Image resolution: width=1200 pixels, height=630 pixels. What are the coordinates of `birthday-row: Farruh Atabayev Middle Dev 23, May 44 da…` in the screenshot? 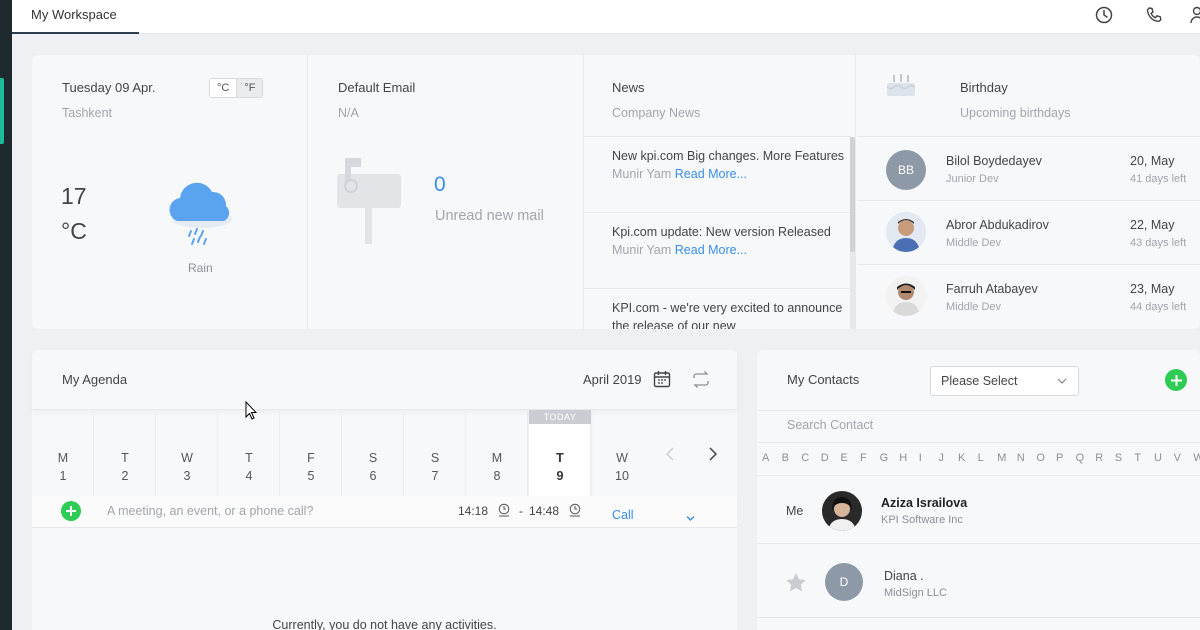 It's located at (1029, 296).